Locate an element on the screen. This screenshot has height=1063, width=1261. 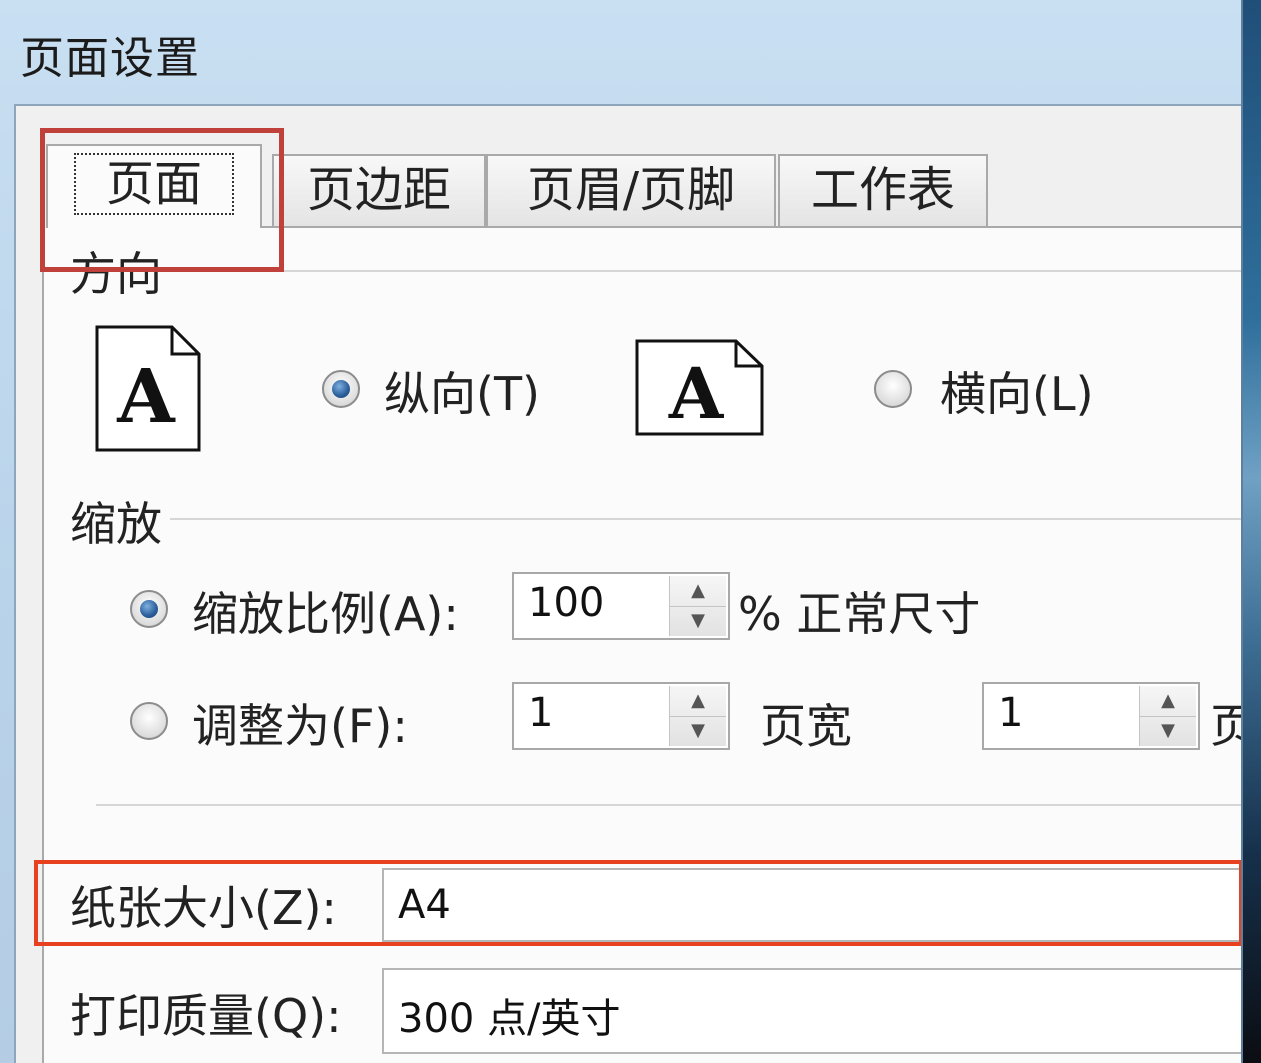
fit-height-spin-buttons: ▲ ▼ is located at coordinates (1167, 716).